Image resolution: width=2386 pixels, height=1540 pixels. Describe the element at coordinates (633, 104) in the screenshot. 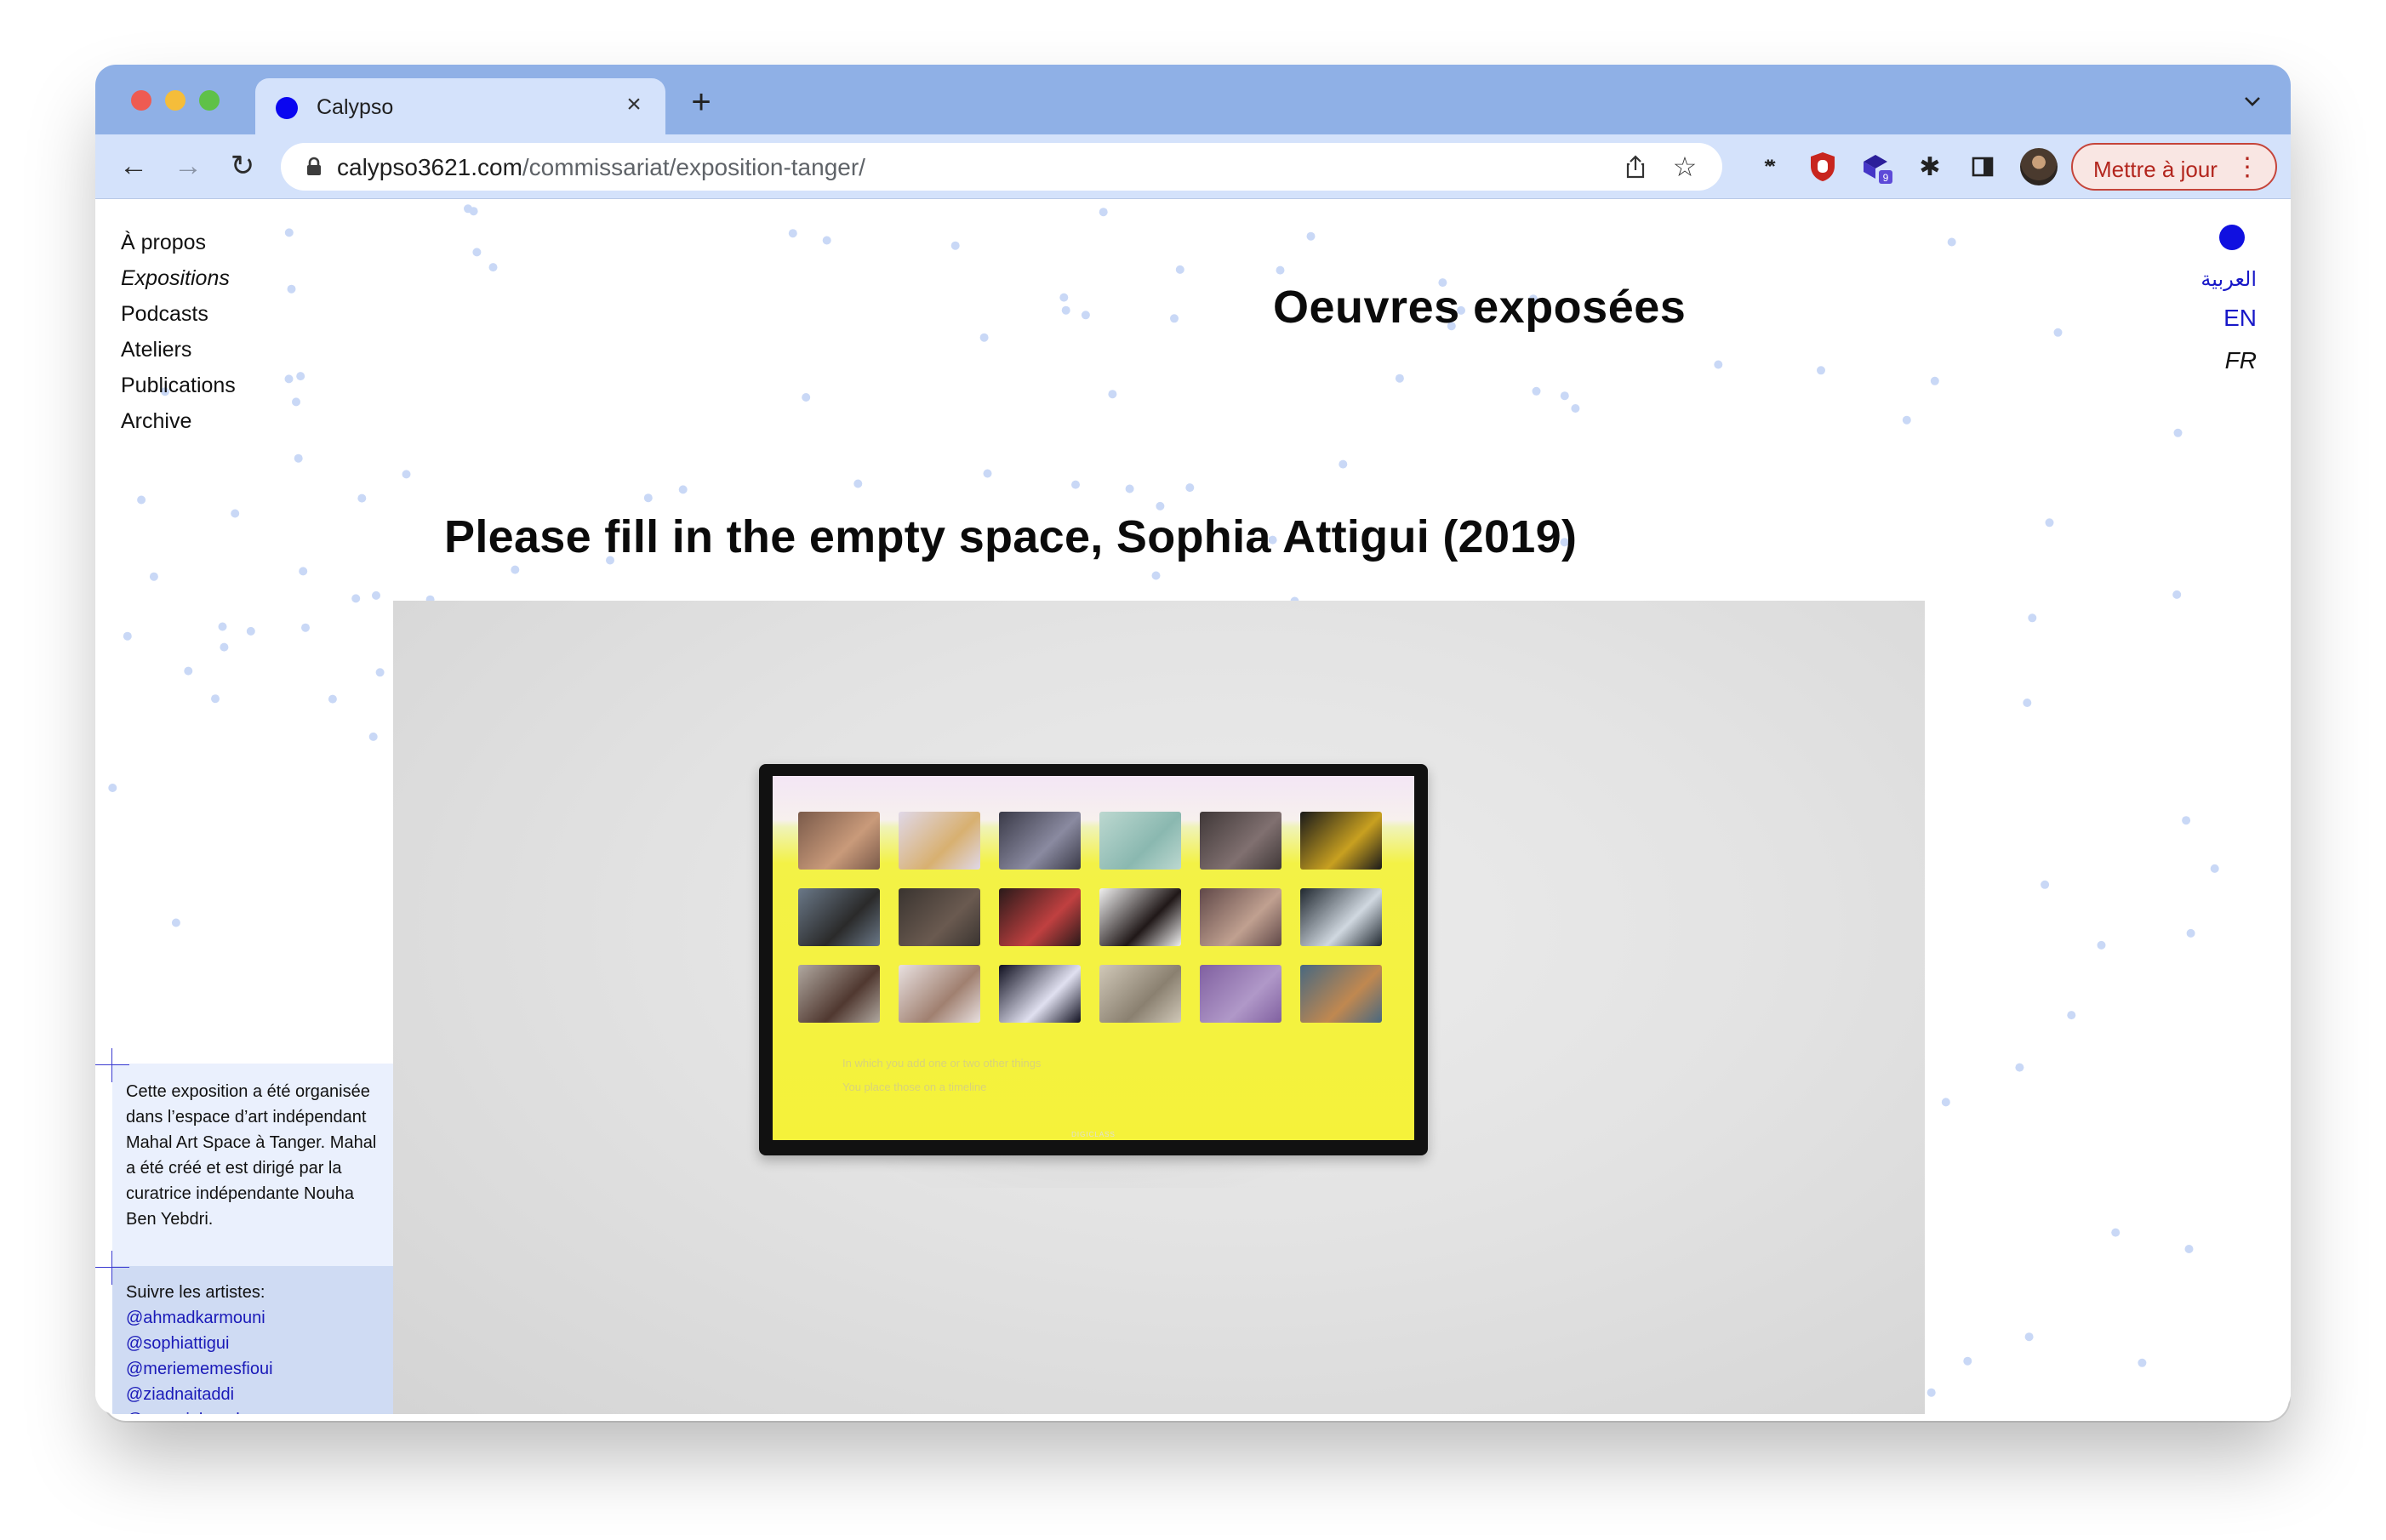

I see `tab-close-icon: ×` at that location.